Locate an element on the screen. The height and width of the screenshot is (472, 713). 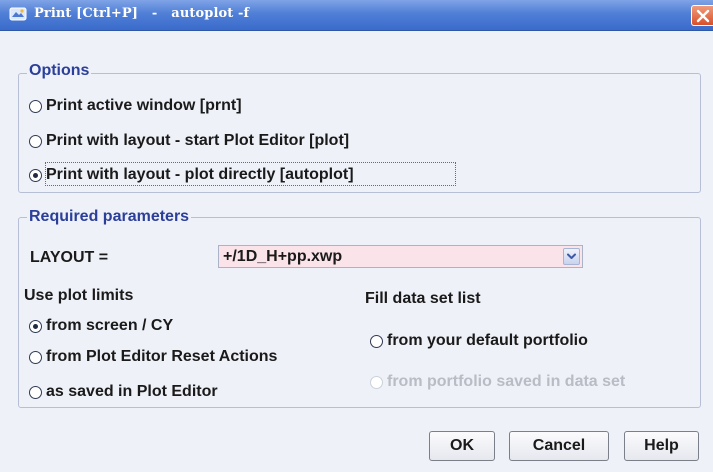
data-set-default-portfolio: from your default portfolio is located at coordinates (479, 341).